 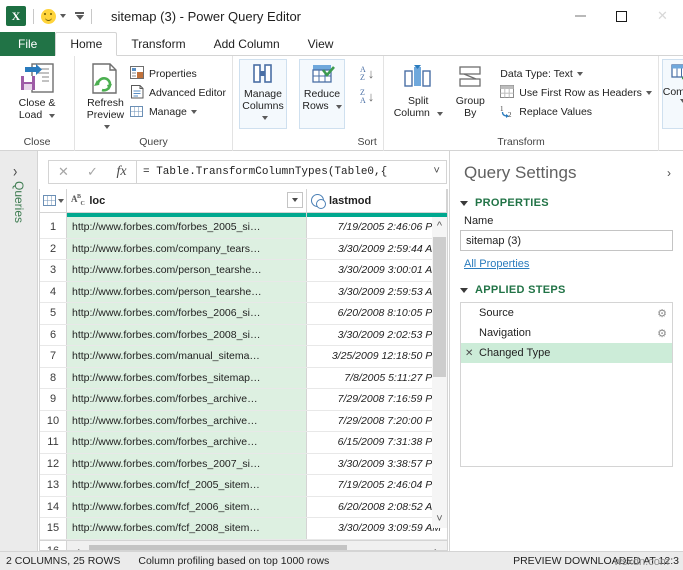 I want to click on refresh-preview-button: Refresh Preview, so click(x=105, y=97).